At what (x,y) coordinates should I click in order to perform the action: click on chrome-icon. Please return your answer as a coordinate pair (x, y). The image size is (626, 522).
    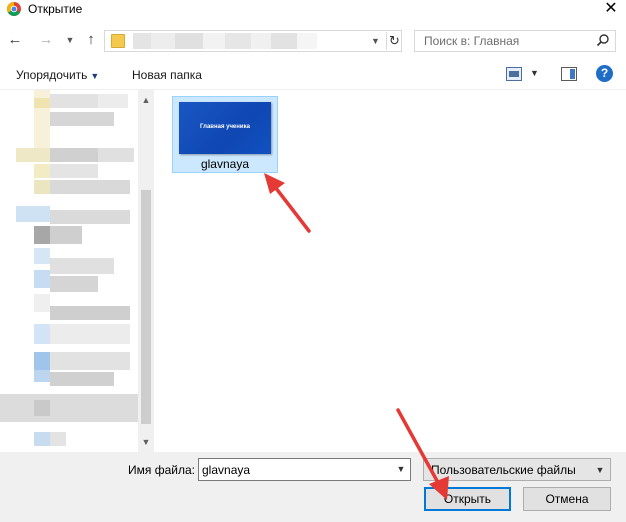
    Looking at the image, I should click on (14, 9).